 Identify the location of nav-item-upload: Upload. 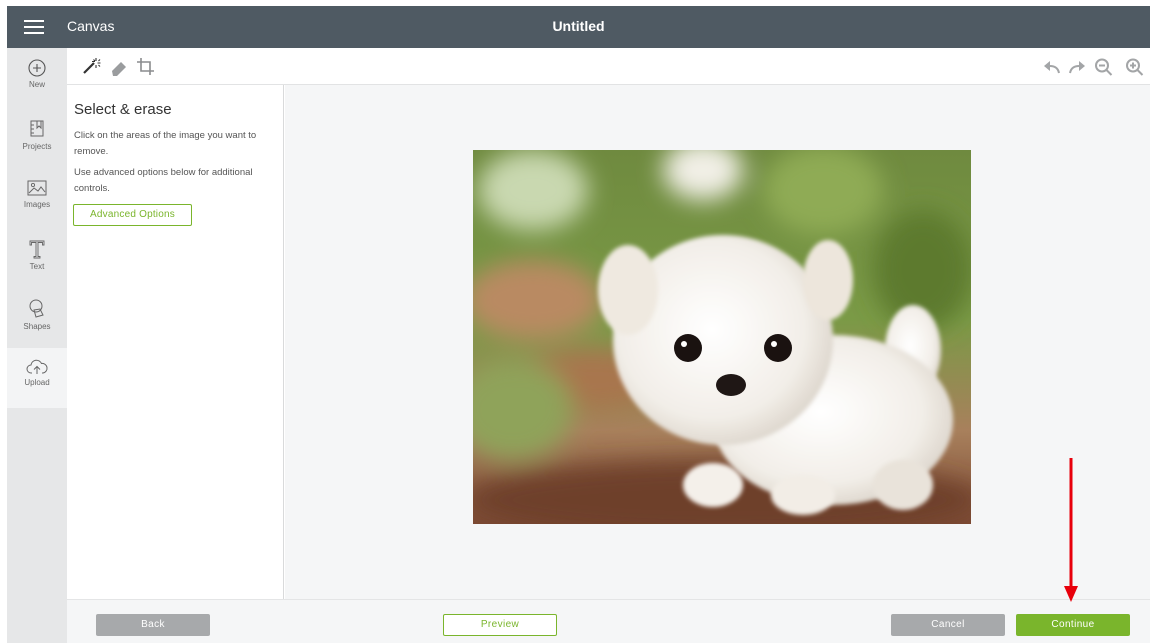
(37, 378).